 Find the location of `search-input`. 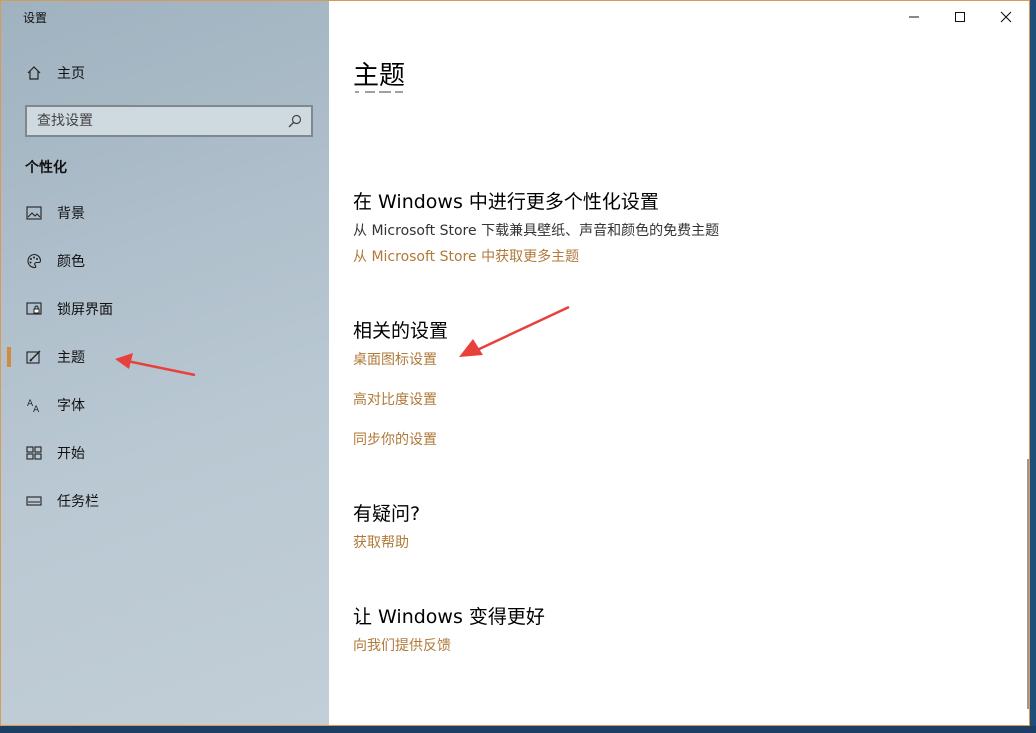

search-input is located at coordinates (152, 121).